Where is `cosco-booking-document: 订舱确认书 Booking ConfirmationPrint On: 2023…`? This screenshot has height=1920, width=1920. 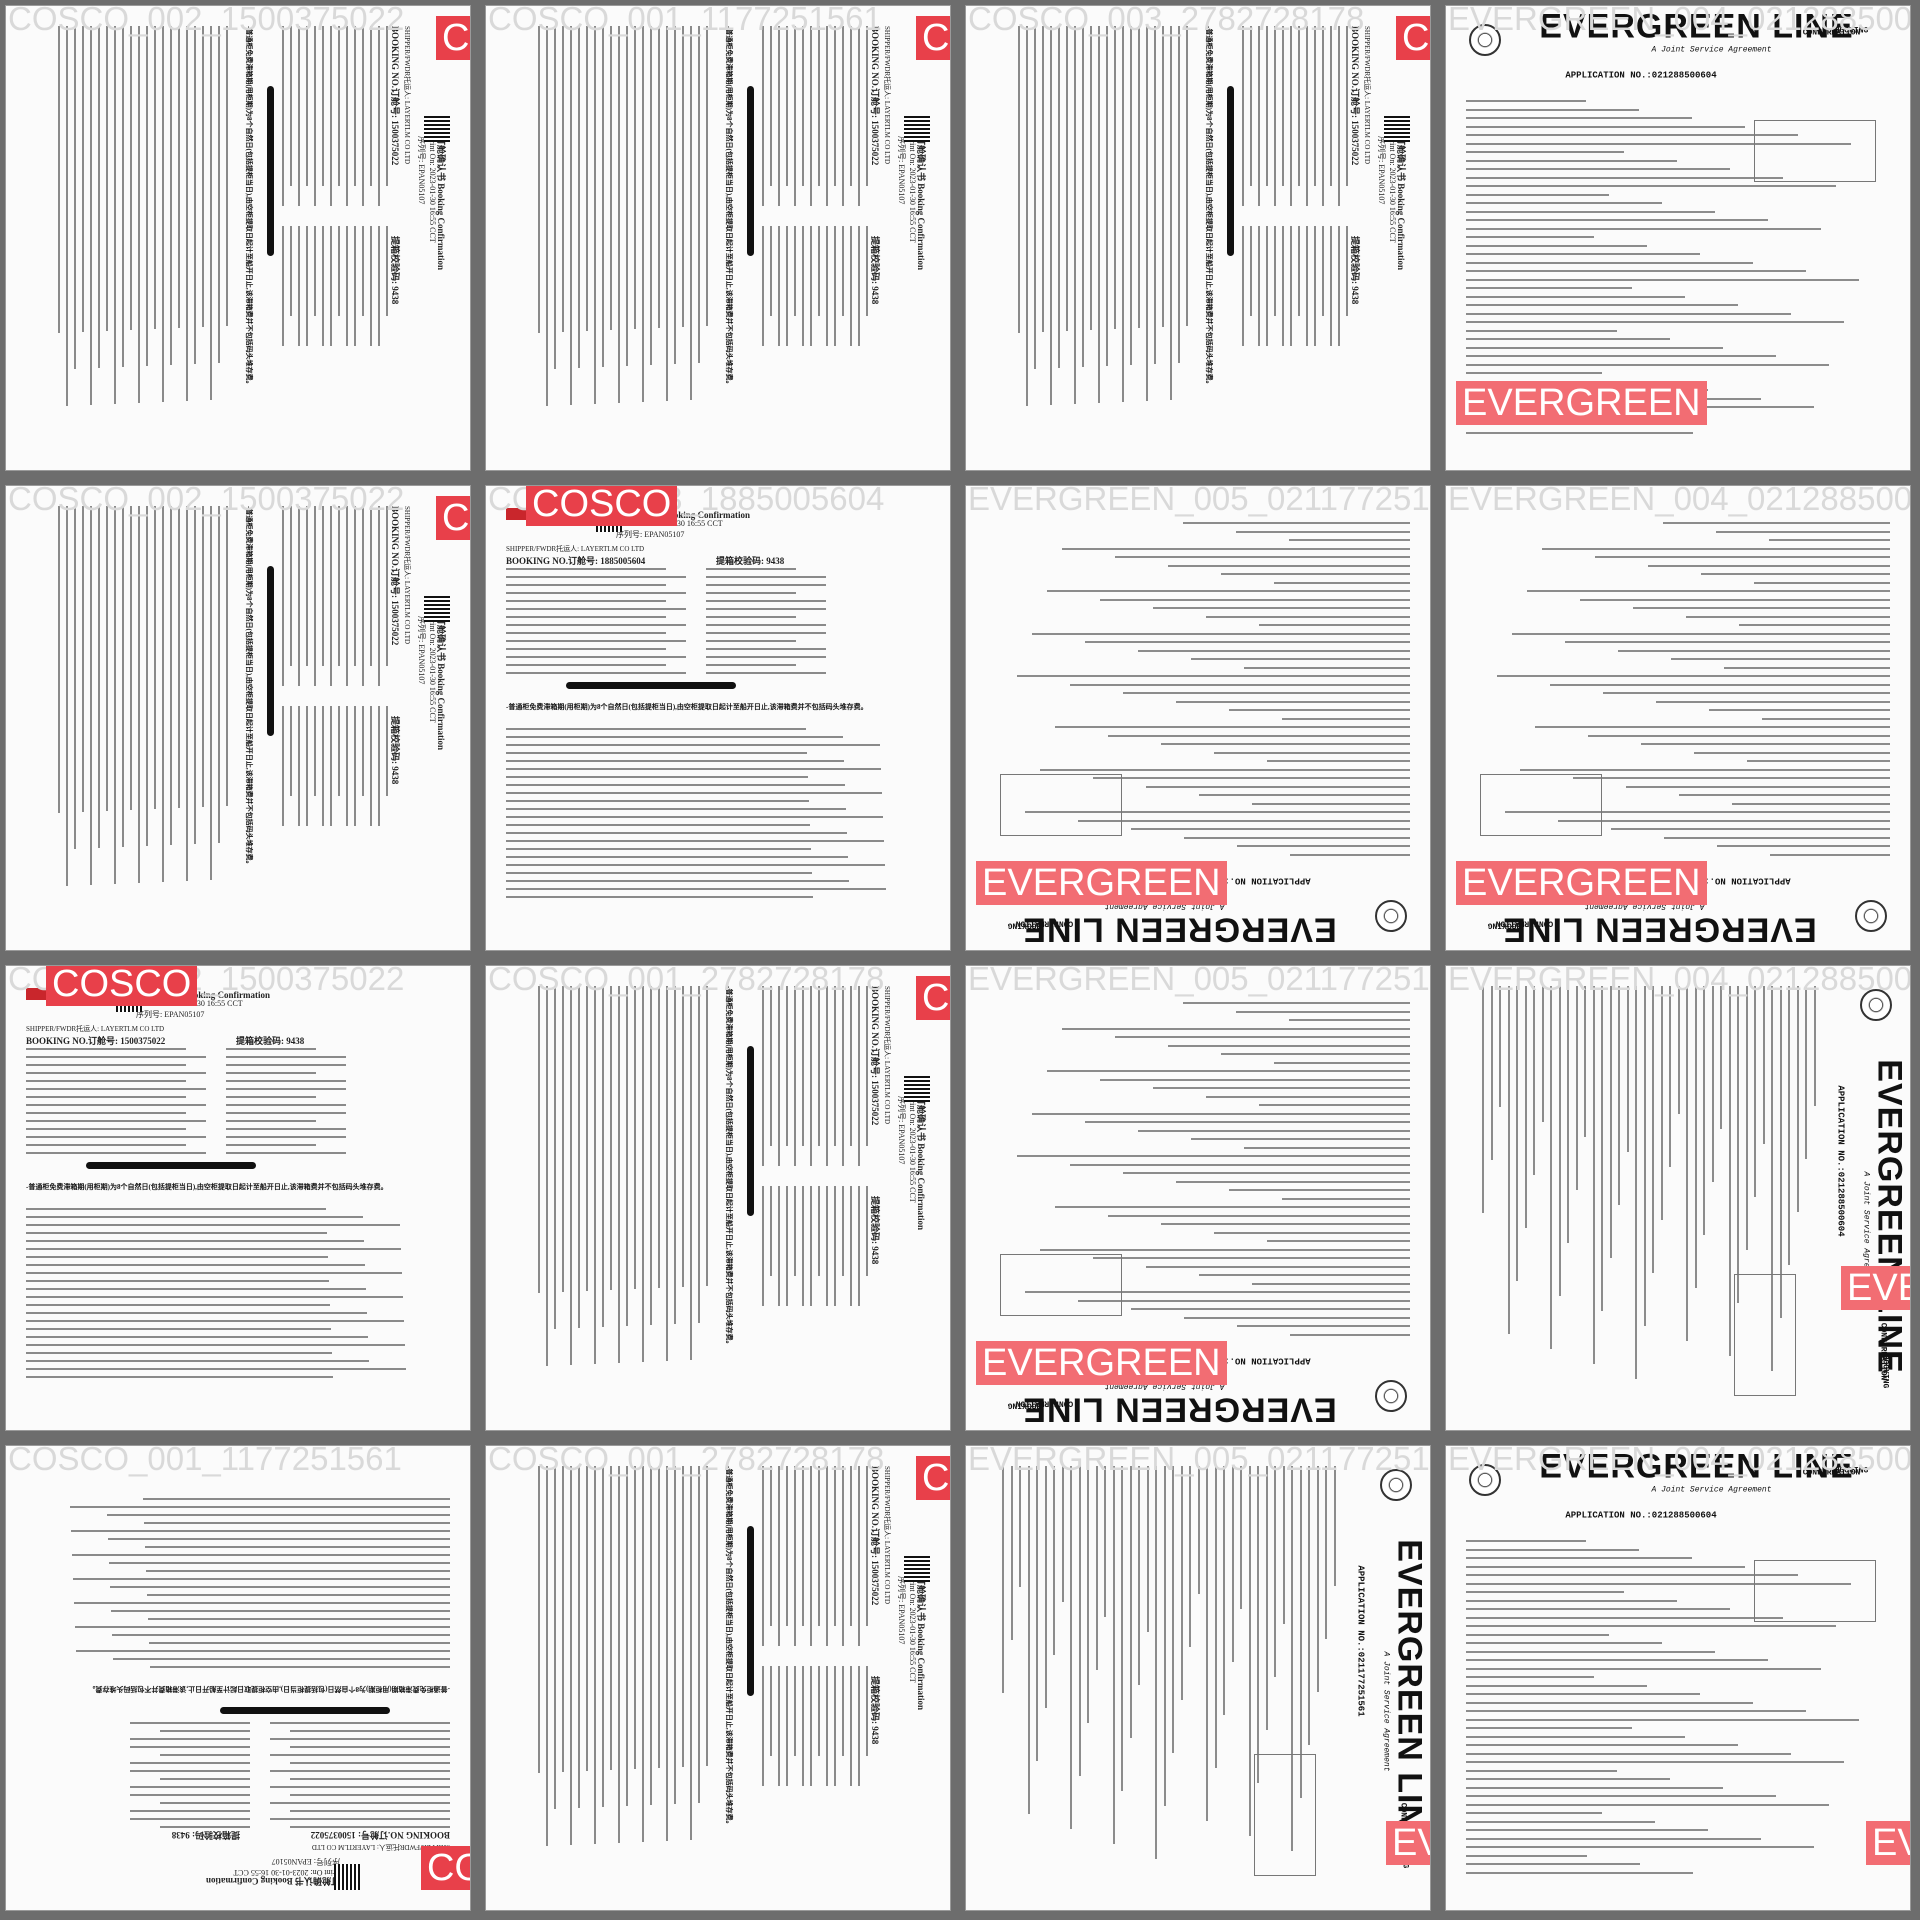
cosco-booking-document: 订舱确认书 Booking ConfirmationPrint On: 2023… is located at coordinates (719, 719).